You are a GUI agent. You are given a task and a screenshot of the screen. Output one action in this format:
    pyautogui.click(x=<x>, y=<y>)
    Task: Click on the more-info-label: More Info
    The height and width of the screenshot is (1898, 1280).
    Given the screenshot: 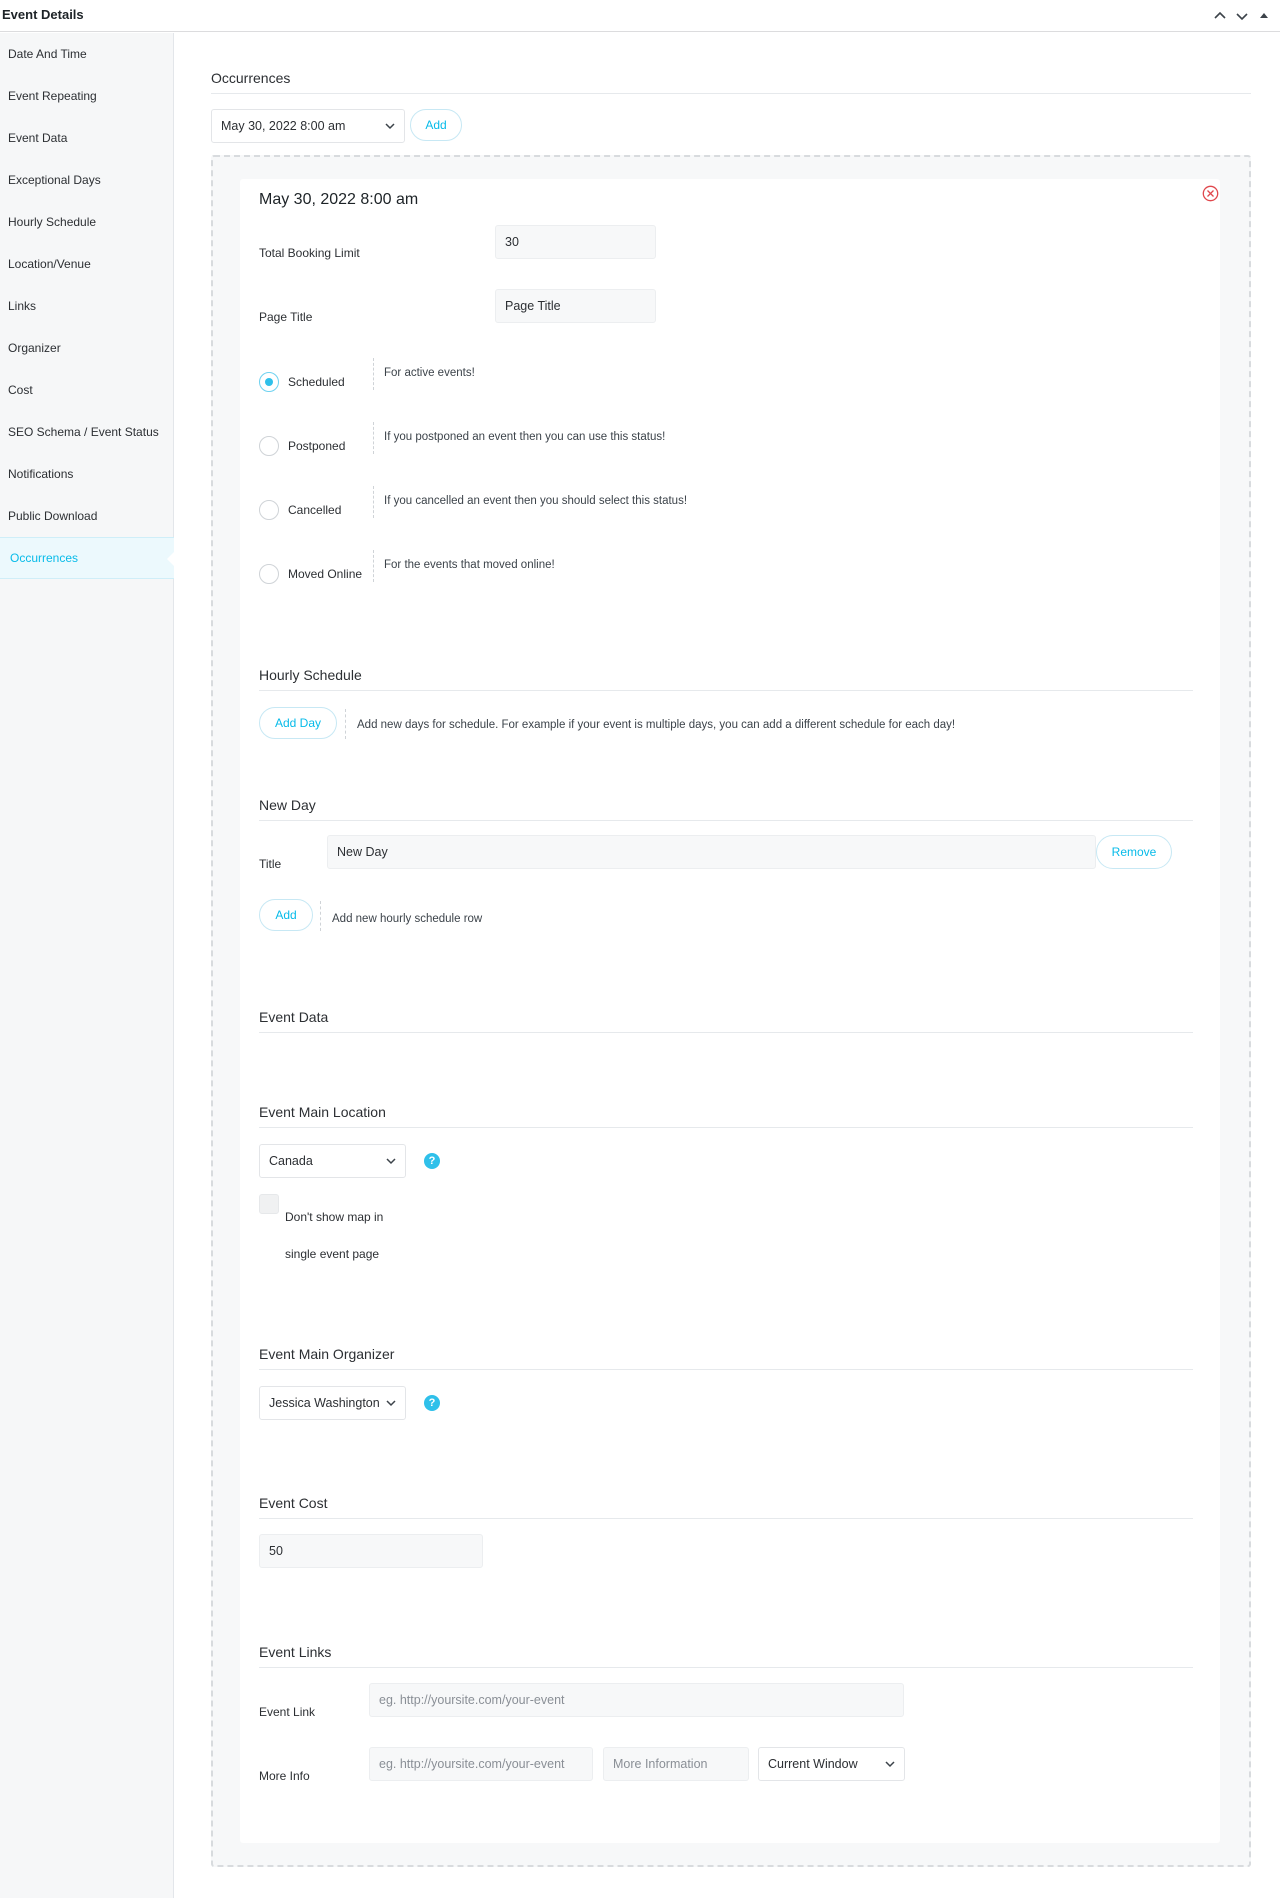 What is the action you would take?
    pyautogui.click(x=284, y=1776)
    